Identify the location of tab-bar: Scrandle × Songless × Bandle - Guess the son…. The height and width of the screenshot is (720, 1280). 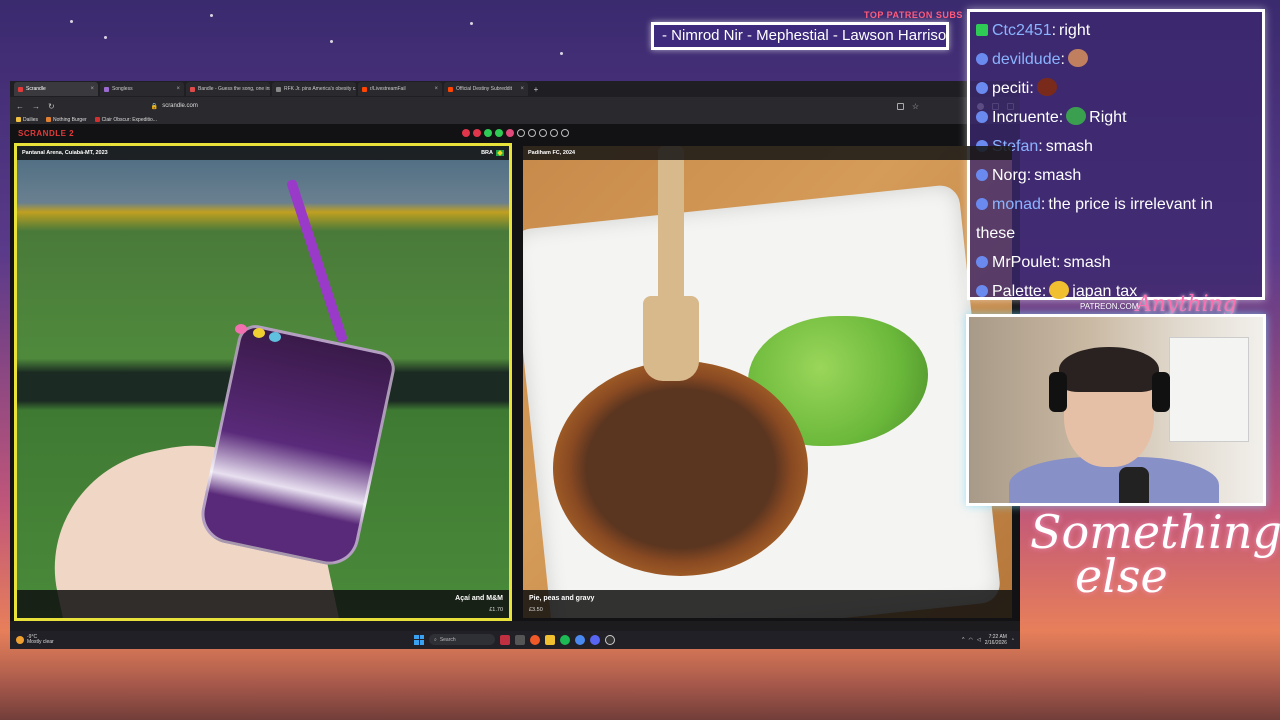
(515, 89).